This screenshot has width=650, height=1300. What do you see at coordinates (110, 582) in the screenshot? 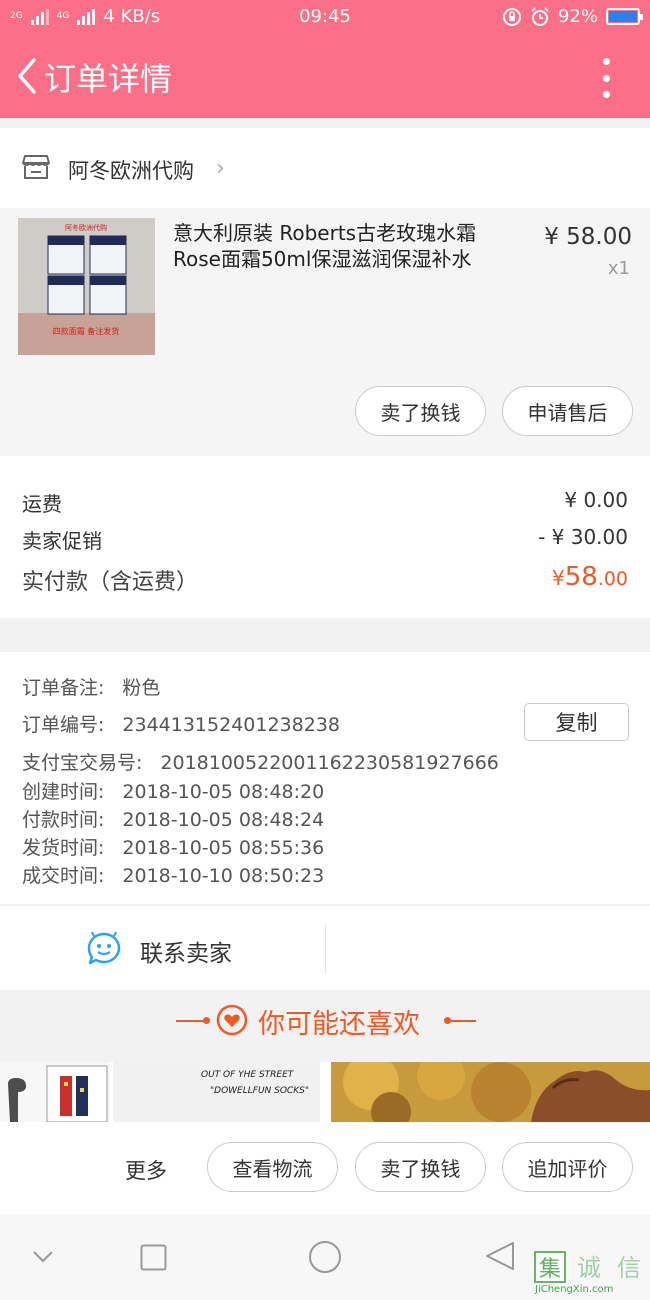
I see `paid-label: 实付款（含运费）` at bounding box center [110, 582].